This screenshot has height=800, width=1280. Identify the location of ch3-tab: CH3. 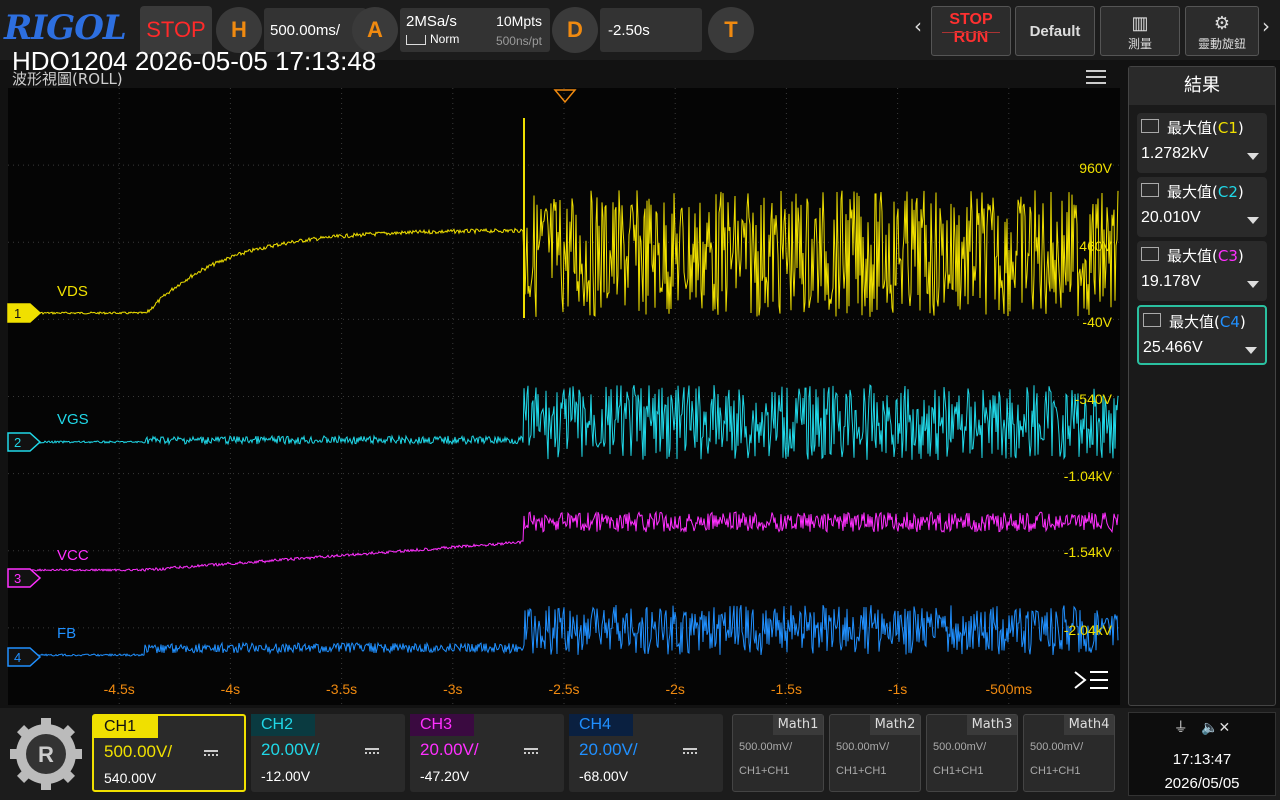
(442, 725).